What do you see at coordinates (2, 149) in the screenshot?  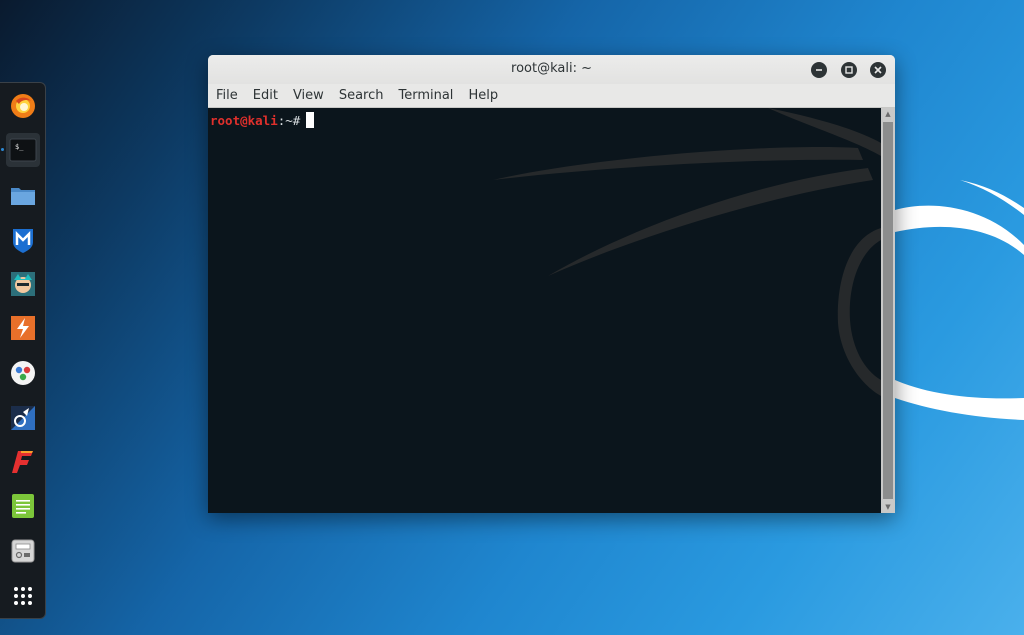 I see `active-indicator` at bounding box center [2, 149].